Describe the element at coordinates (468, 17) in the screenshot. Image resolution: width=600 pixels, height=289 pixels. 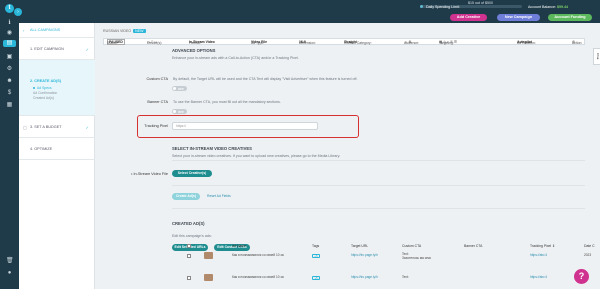
I see `add-creative-button: Add Creative` at that location.